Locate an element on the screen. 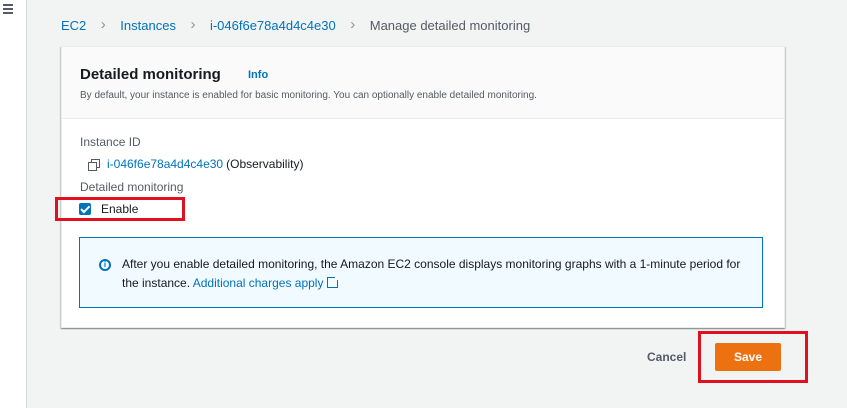 The height and width of the screenshot is (408, 847). detailed-monitoring-label: Detailed monitoring is located at coordinates (132, 187).